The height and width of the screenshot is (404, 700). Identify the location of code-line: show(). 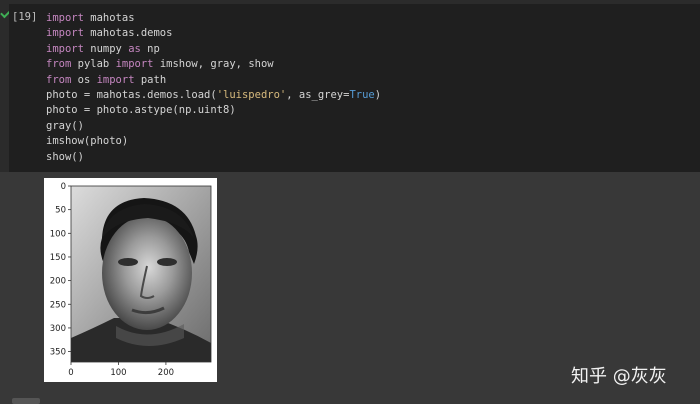
(65, 157).